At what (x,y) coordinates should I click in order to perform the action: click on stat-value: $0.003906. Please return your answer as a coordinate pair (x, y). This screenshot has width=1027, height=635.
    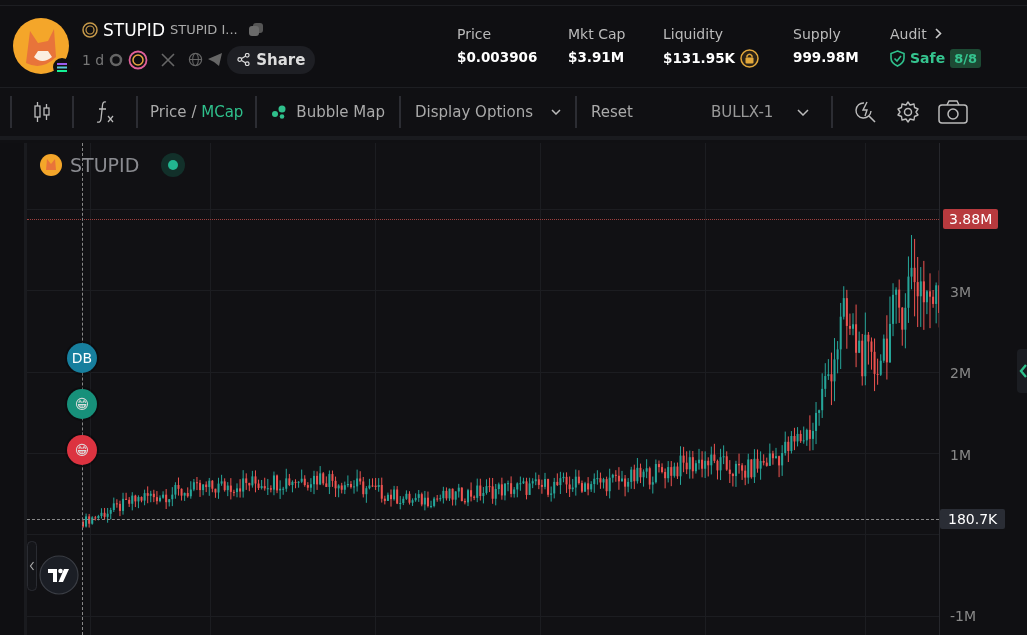
    Looking at the image, I should click on (497, 56).